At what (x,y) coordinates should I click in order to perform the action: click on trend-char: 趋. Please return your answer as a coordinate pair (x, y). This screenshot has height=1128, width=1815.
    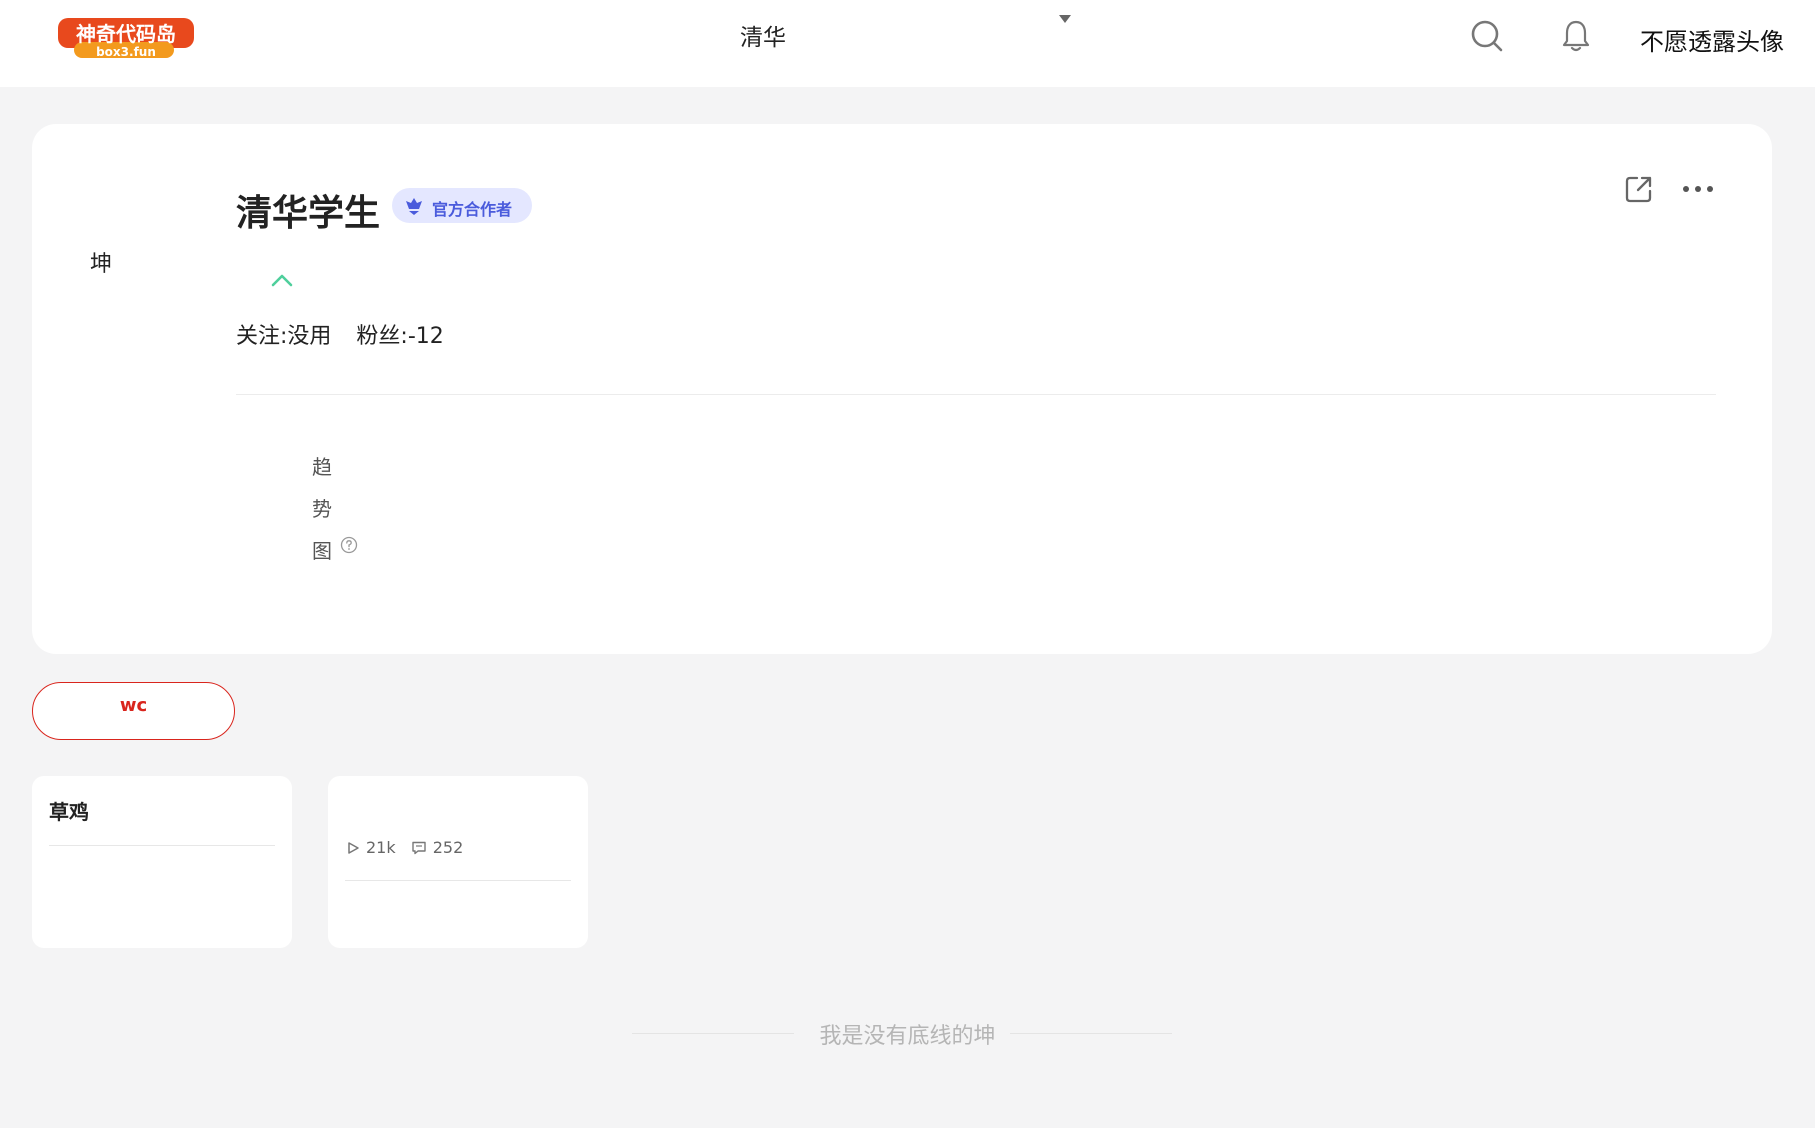
    Looking at the image, I should click on (322, 467).